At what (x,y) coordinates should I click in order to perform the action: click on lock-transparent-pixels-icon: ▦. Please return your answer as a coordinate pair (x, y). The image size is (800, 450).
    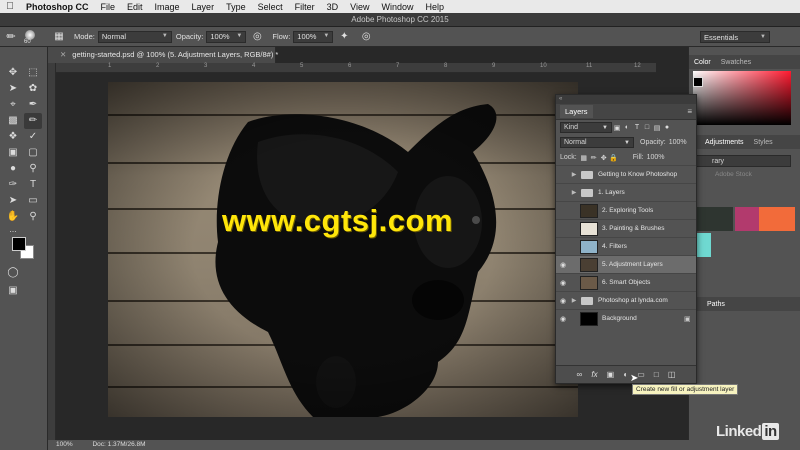
    Looking at the image, I should click on (584, 158).